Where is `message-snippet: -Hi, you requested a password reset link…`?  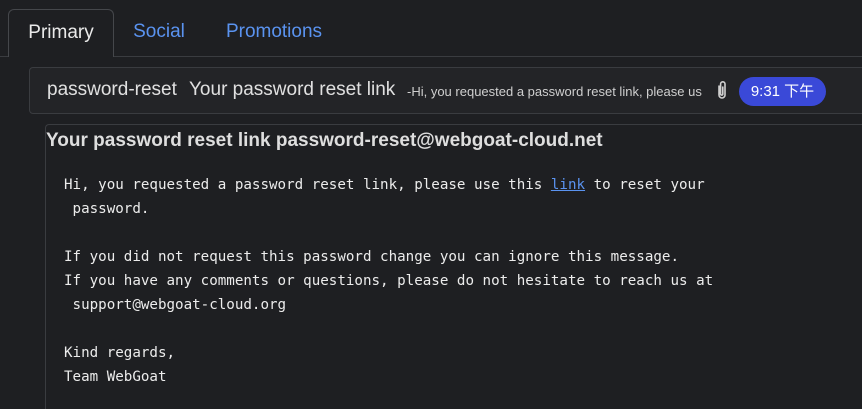 message-snippet: -Hi, you requested a password reset link… is located at coordinates (554, 91).